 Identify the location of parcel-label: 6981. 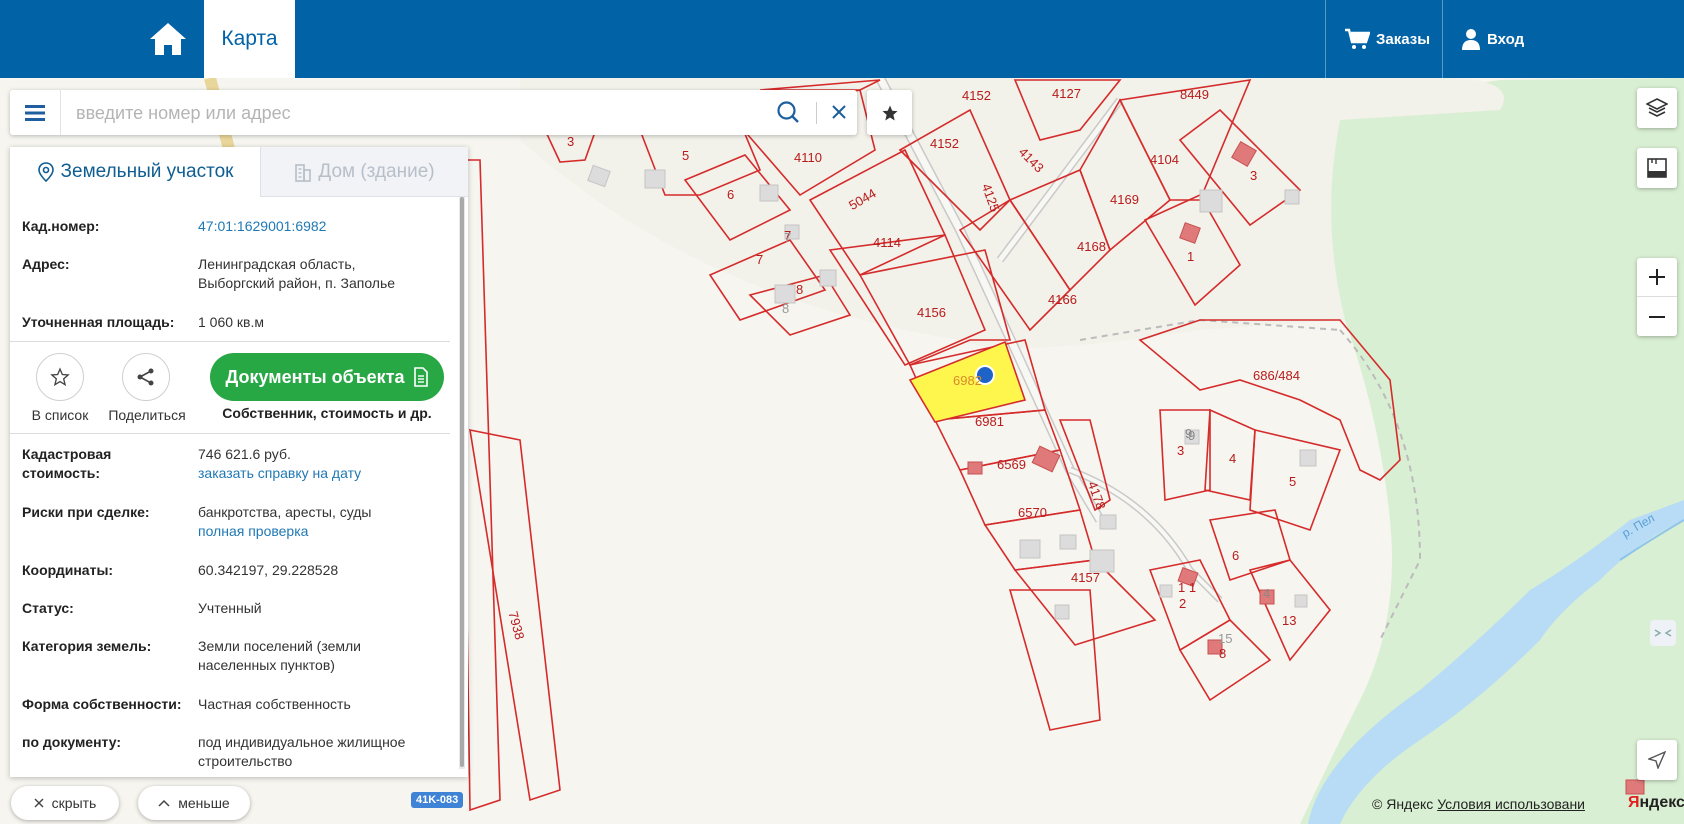
(989, 421).